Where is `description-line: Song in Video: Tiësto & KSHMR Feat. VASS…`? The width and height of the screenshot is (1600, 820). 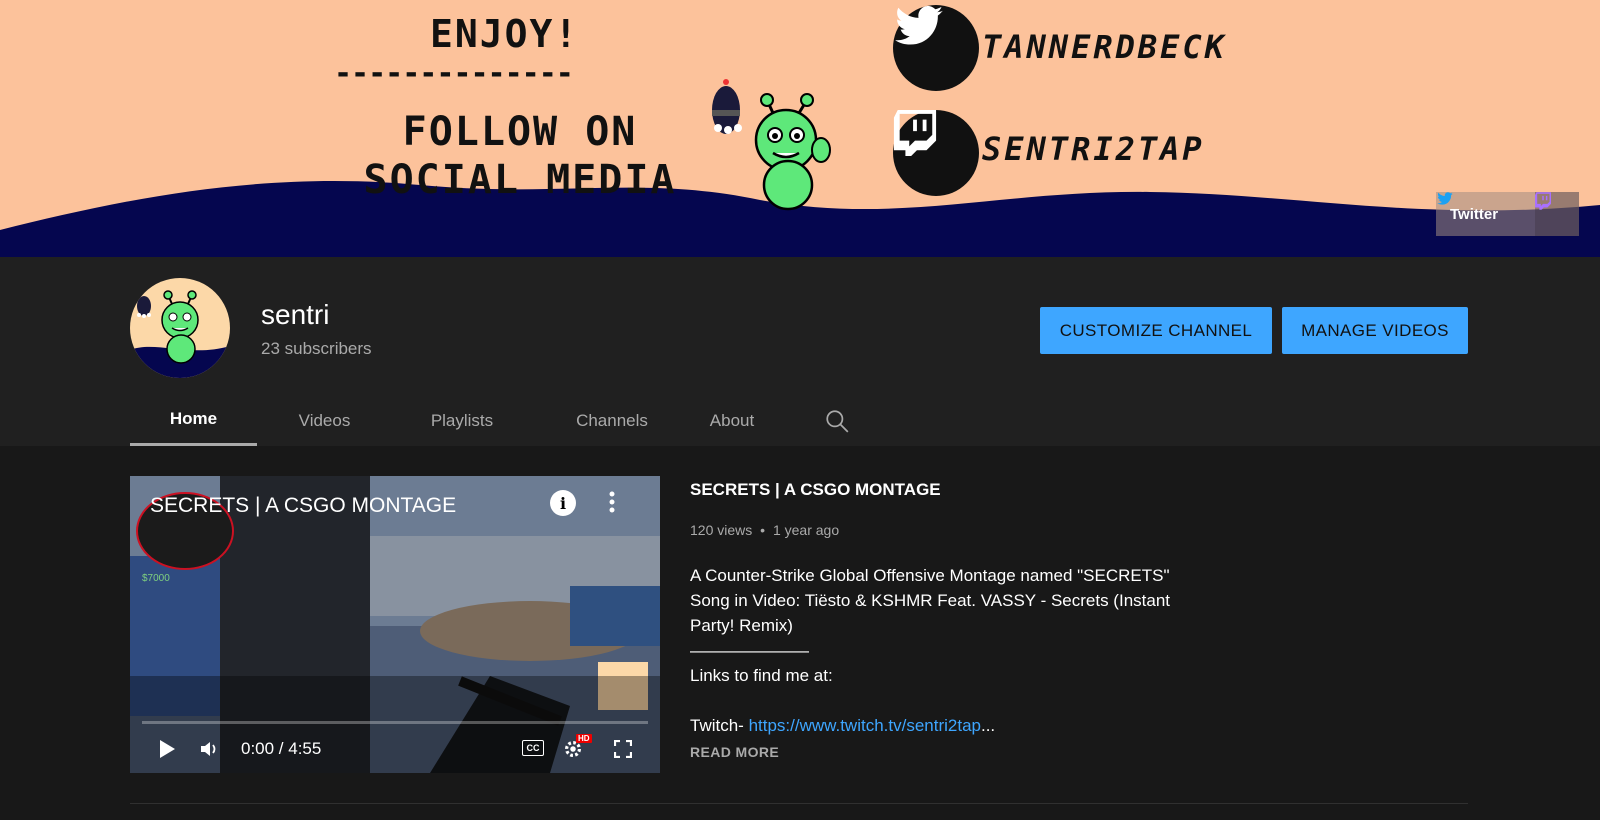
description-line: Song in Video: Tiësto & KSHMR Feat. VASS… is located at coordinates (930, 600).